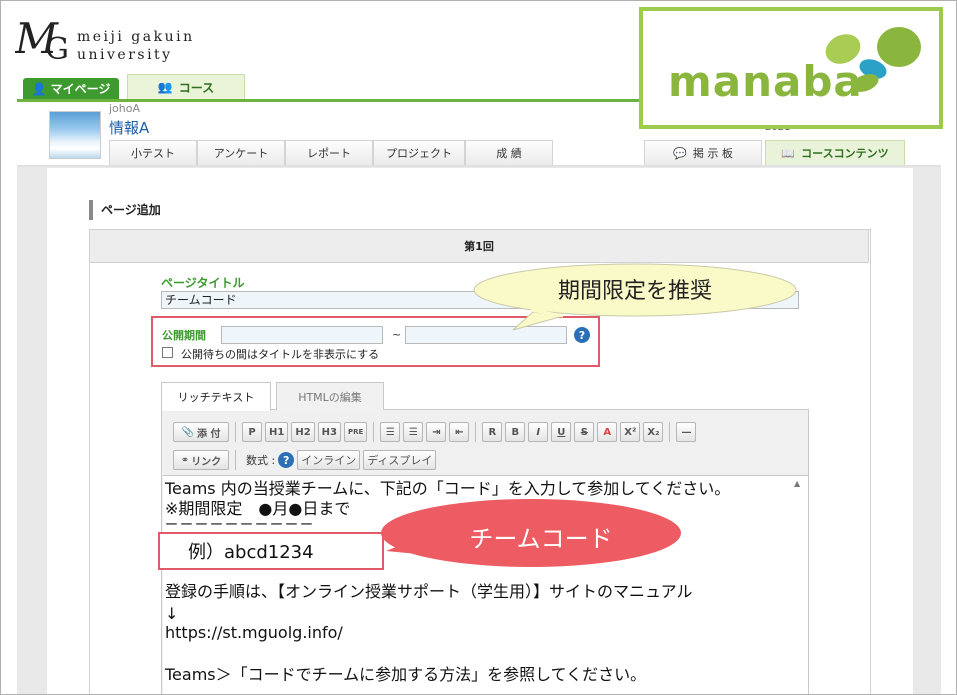 The width and height of the screenshot is (957, 695). What do you see at coordinates (680, 153) in the screenshot?
I see `speech-bubble-icon: 💬` at bounding box center [680, 153].